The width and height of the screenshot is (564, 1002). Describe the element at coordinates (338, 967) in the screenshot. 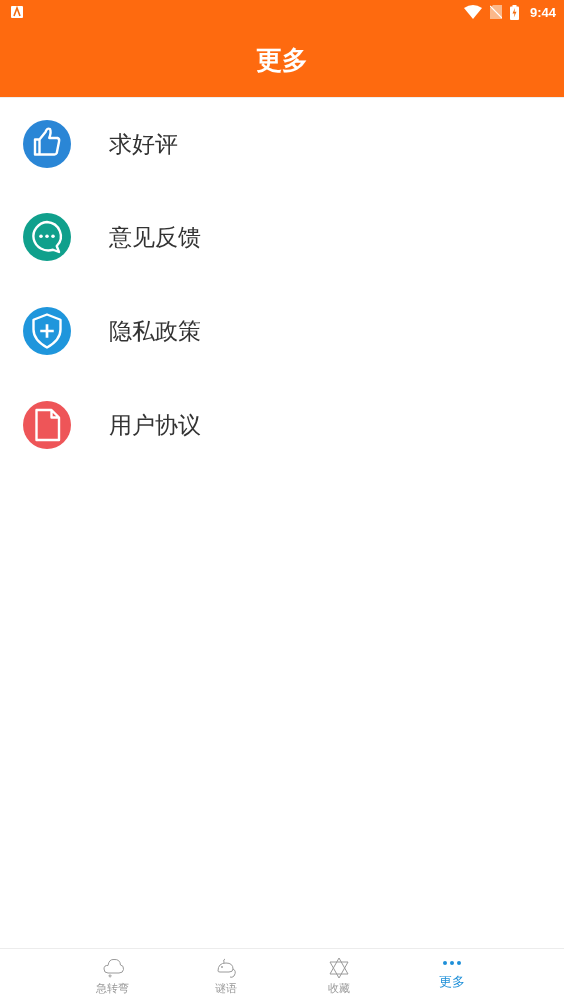

I see `hexagram-icon` at that location.